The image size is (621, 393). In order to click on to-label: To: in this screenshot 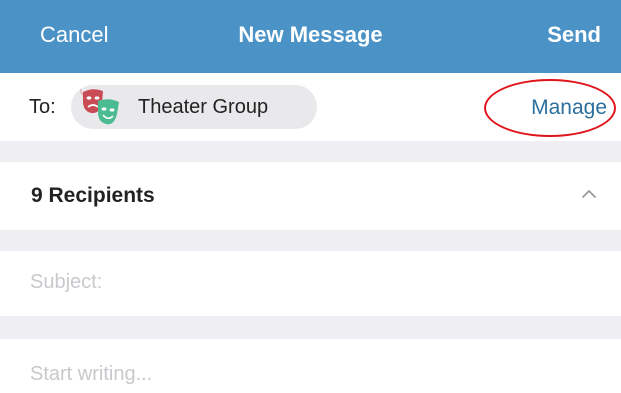, I will do `click(42, 107)`.